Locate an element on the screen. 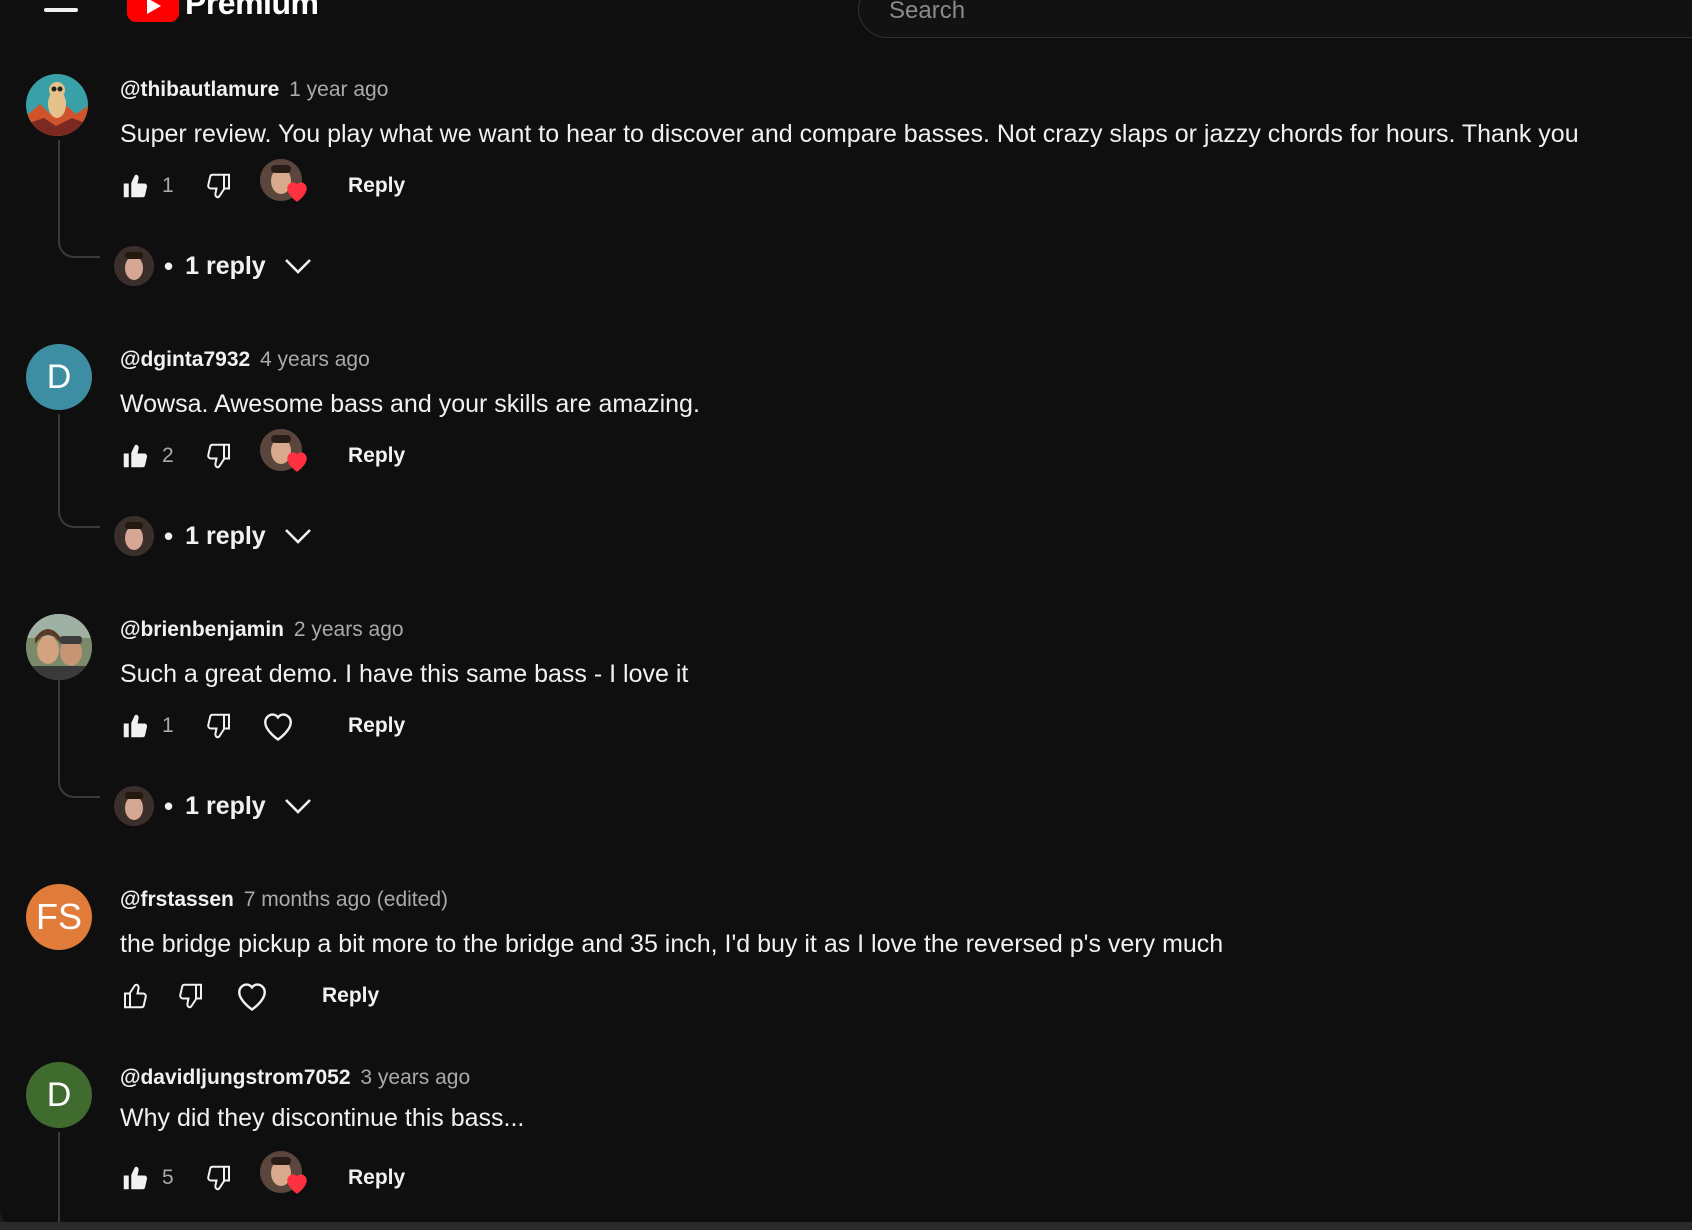 The width and height of the screenshot is (1692, 1230). comment-meta: @thibautlamure 1 year ago is located at coordinates (254, 90).